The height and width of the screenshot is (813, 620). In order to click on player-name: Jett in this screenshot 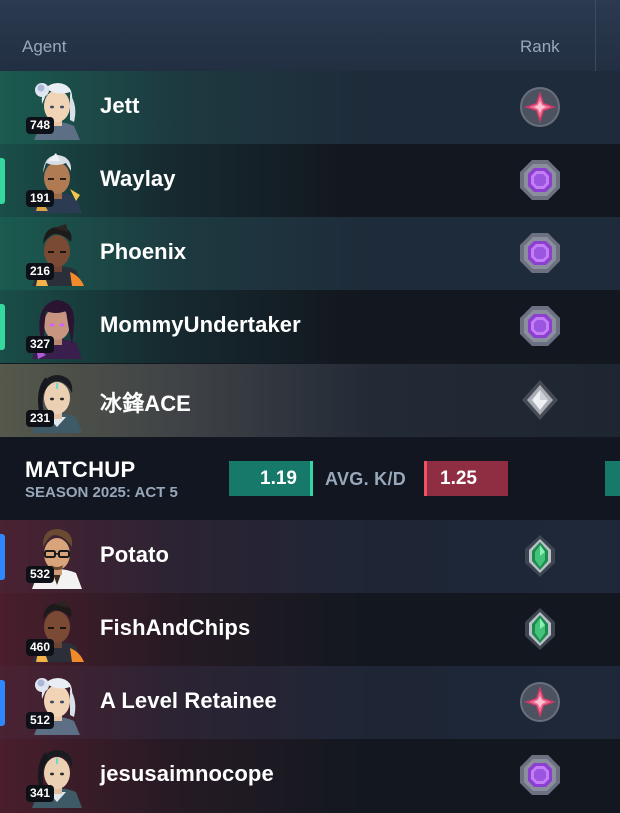, I will do `click(120, 106)`.